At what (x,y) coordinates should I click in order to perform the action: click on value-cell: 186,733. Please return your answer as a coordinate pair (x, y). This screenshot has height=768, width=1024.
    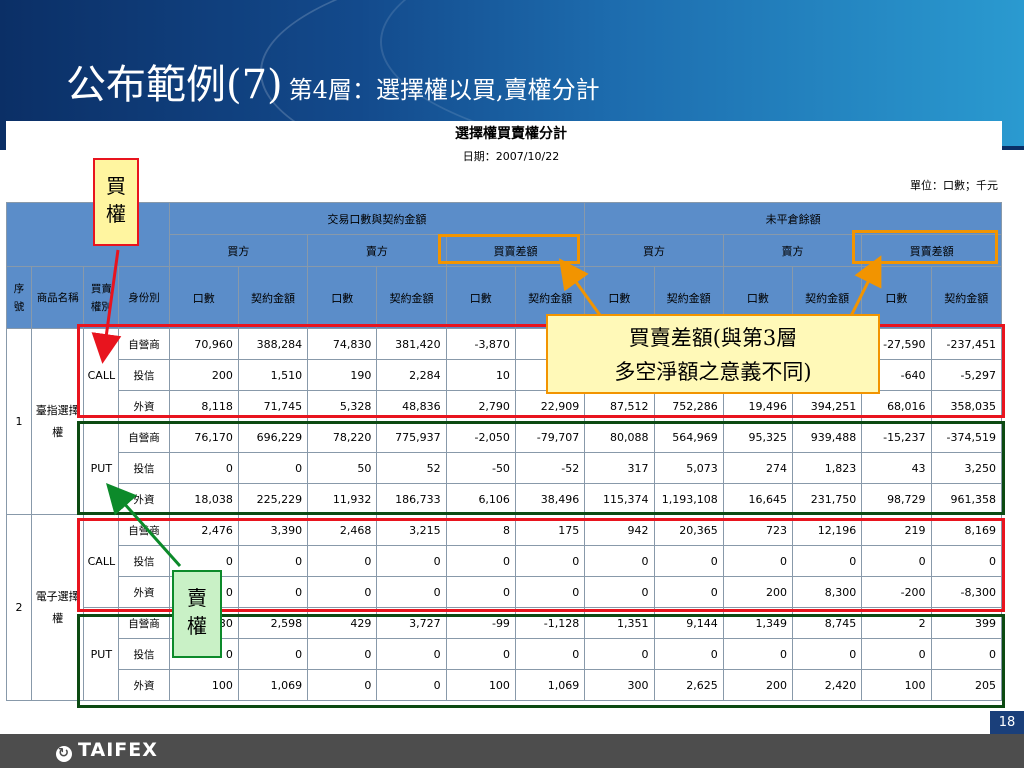
    Looking at the image, I should click on (411, 499).